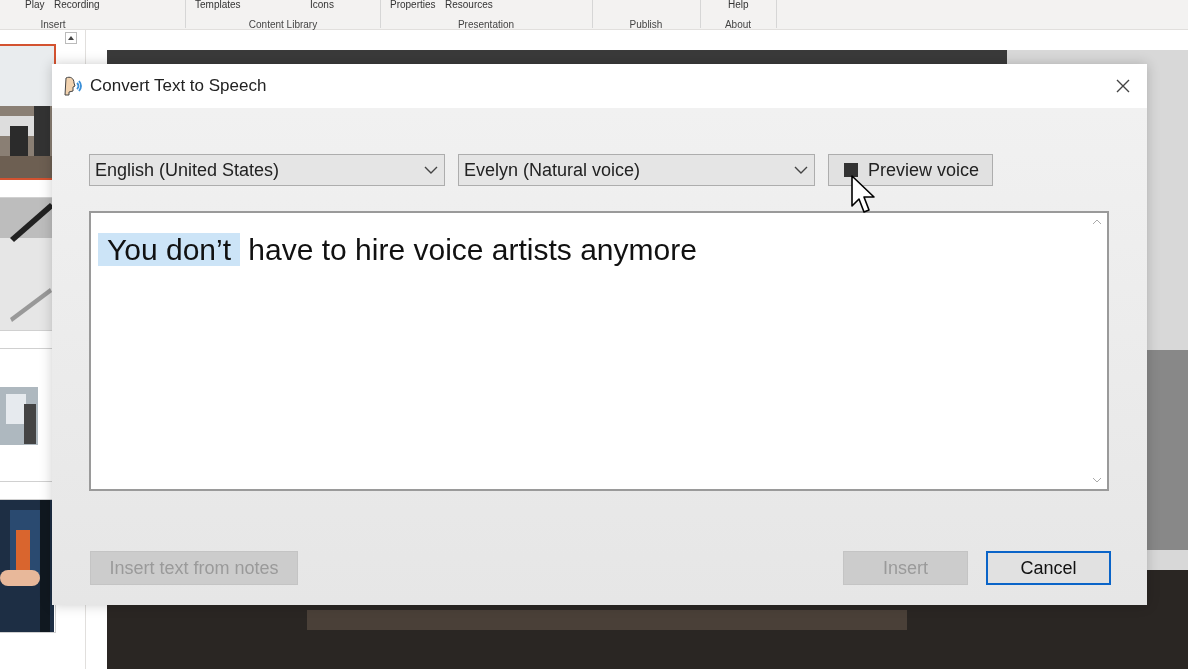  Describe the element at coordinates (35, 5) in the screenshot. I see `ribbon-command: Play` at that location.